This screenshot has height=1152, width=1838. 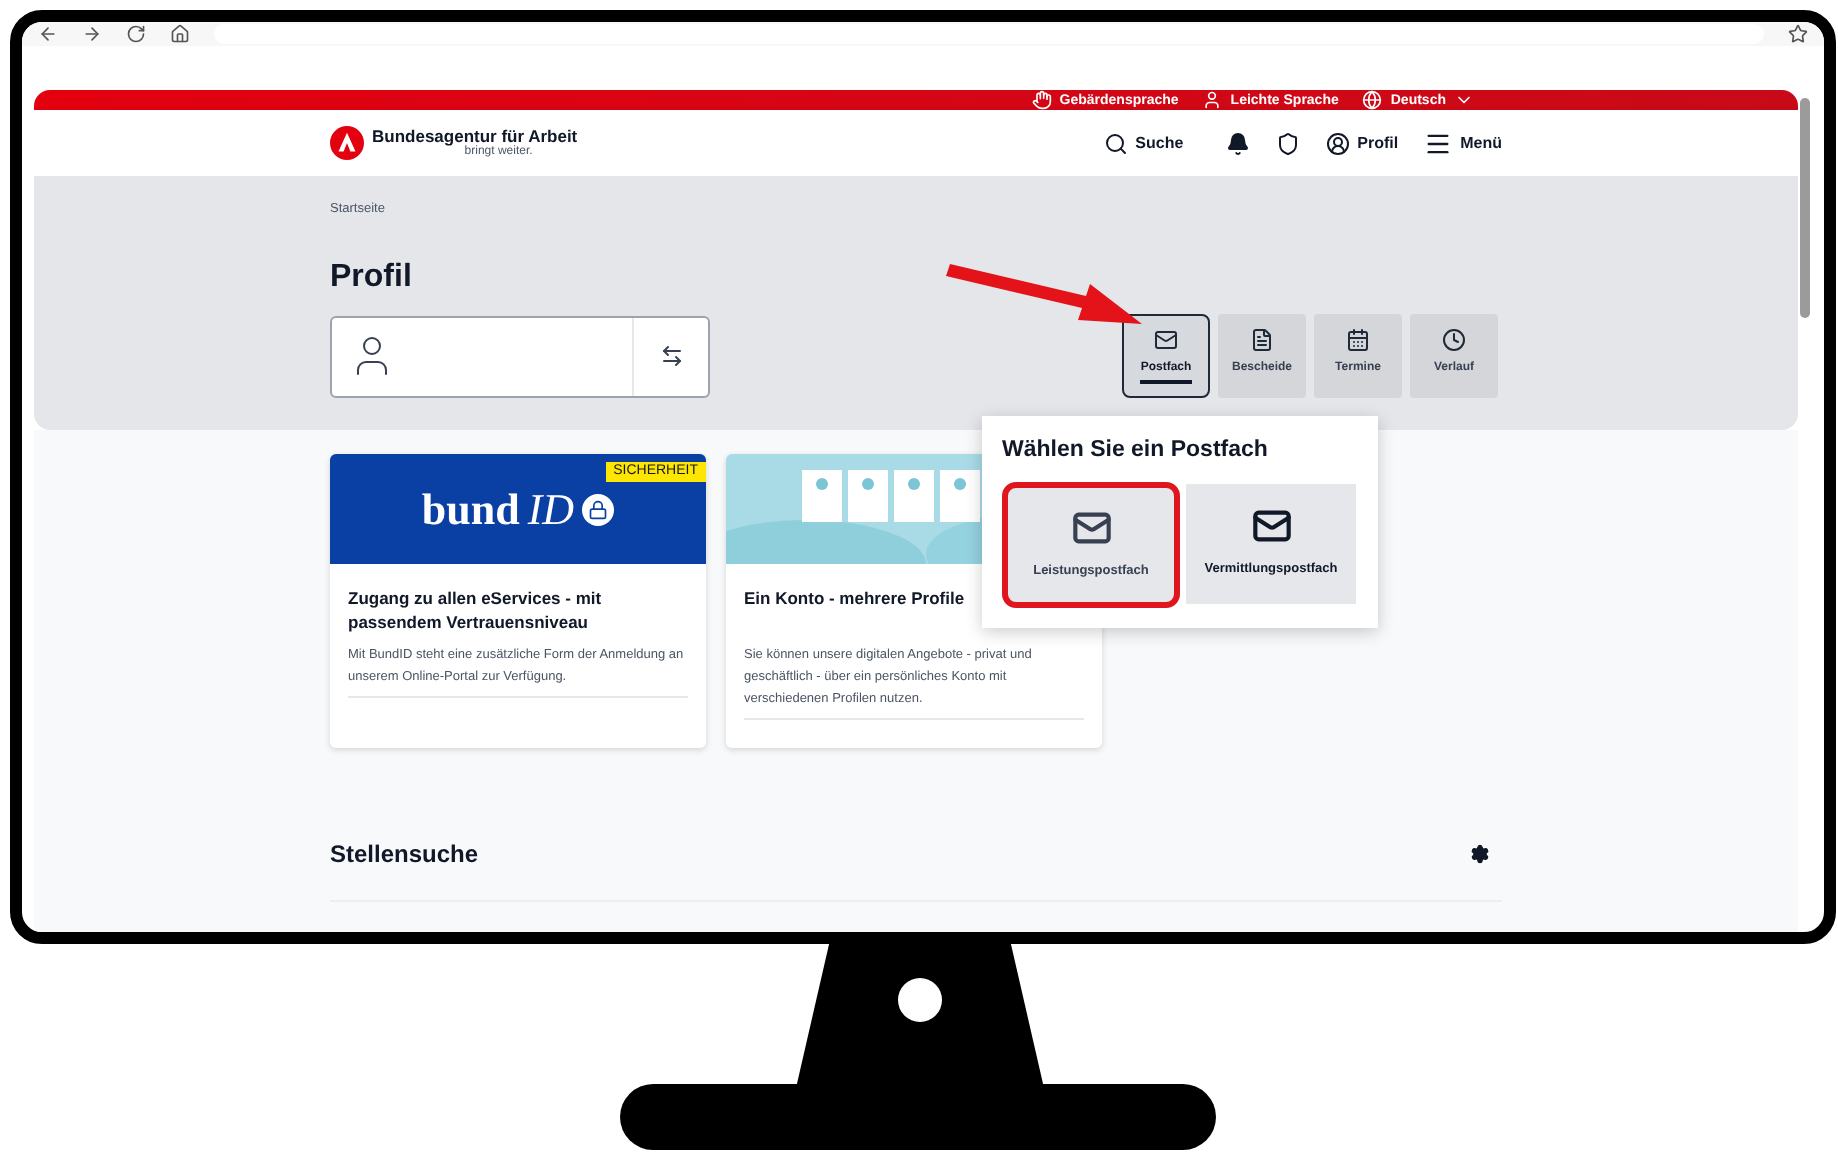 I want to click on logo-icon, so click(x=347, y=143).